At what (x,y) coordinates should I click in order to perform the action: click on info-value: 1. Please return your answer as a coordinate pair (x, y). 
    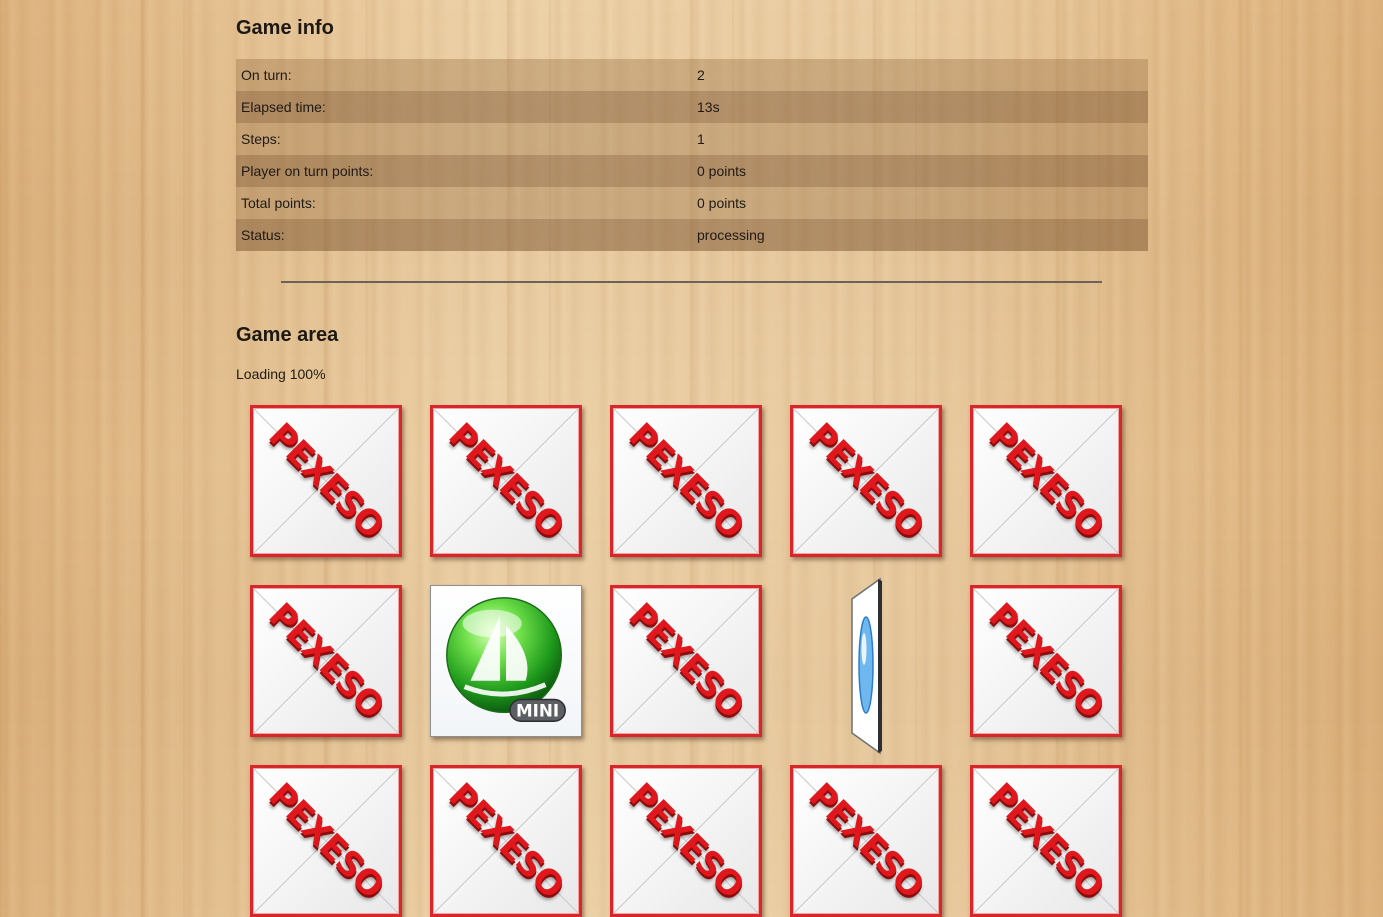
    Looking at the image, I should click on (920, 139).